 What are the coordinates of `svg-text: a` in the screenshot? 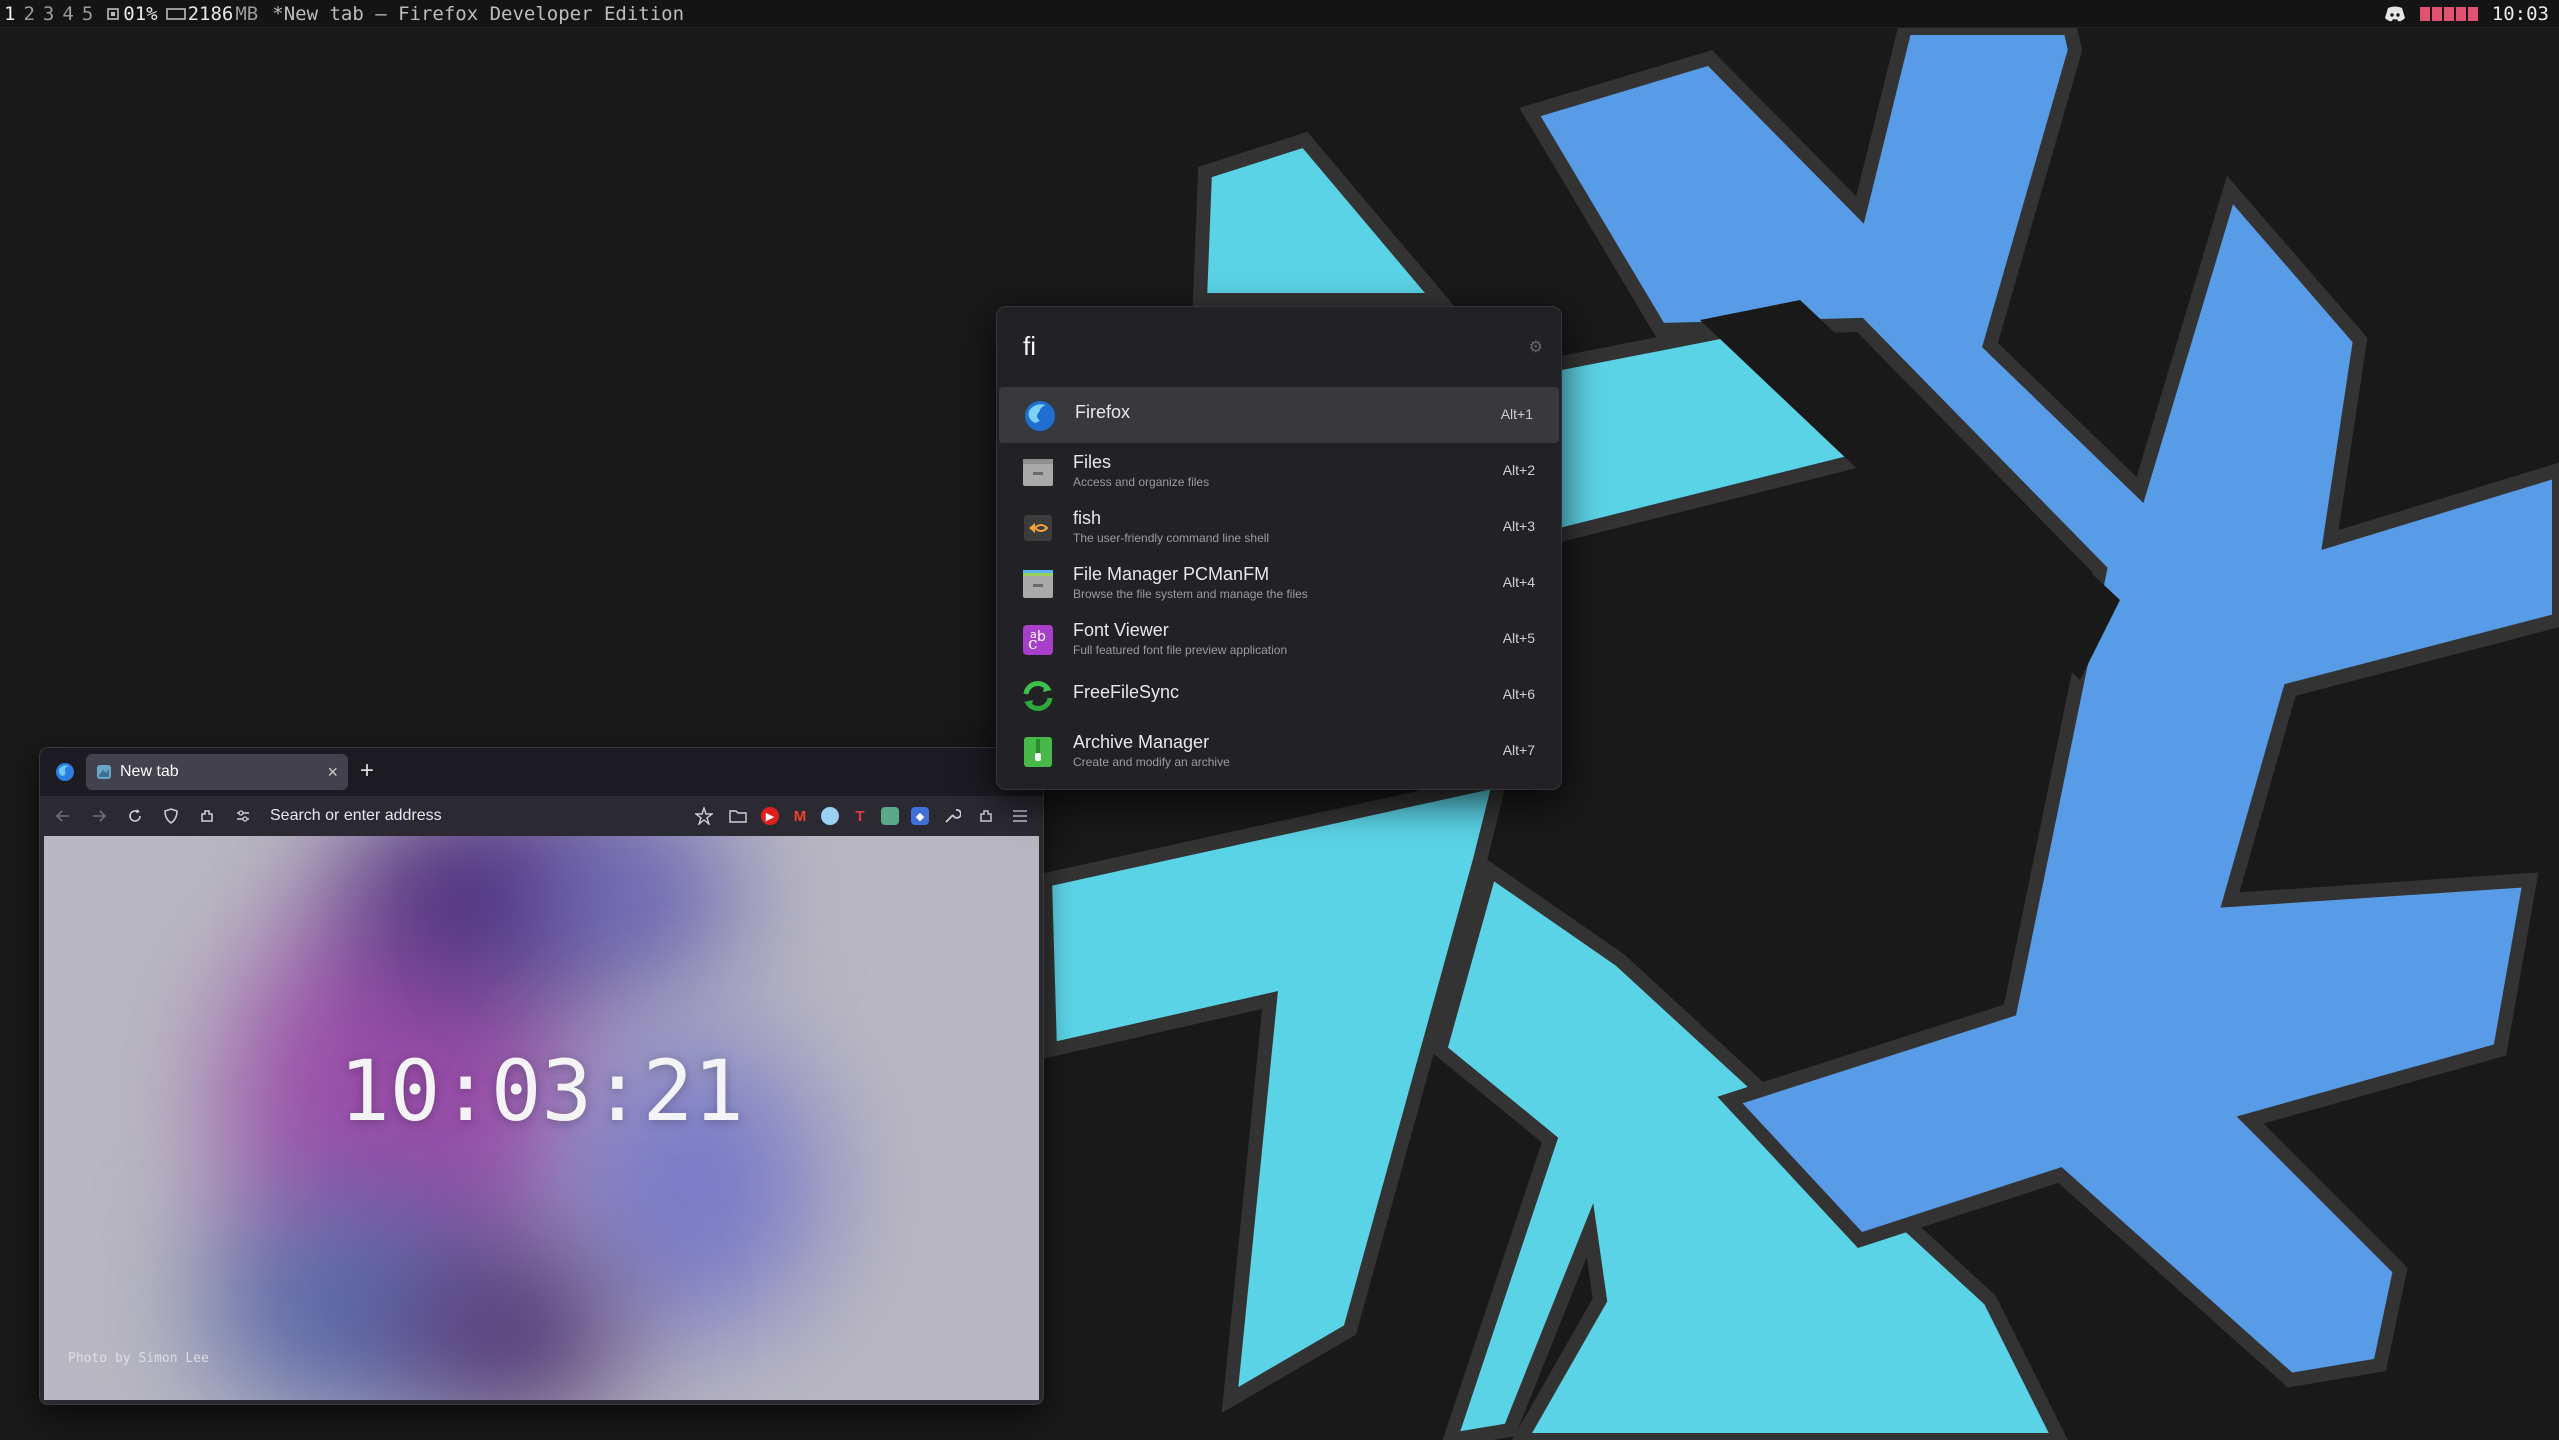 It's located at (1033, 634).